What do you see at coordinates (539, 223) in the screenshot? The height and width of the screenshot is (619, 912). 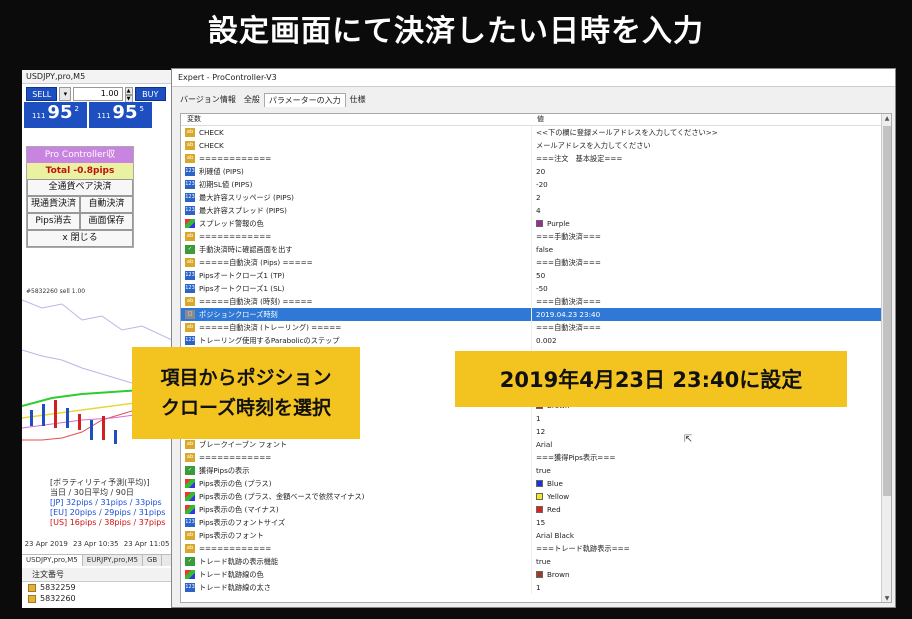 I see `color-swatch` at bounding box center [539, 223].